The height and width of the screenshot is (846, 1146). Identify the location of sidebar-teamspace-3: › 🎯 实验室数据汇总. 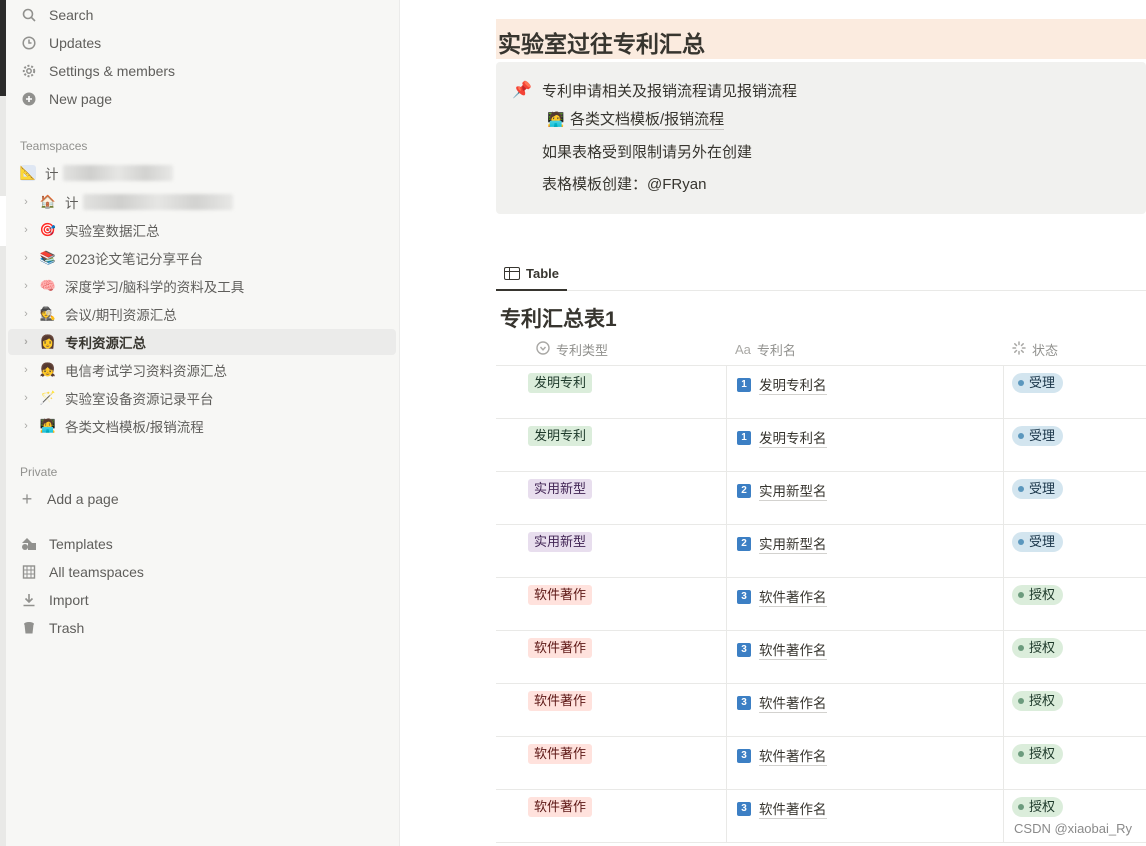
(202, 230).